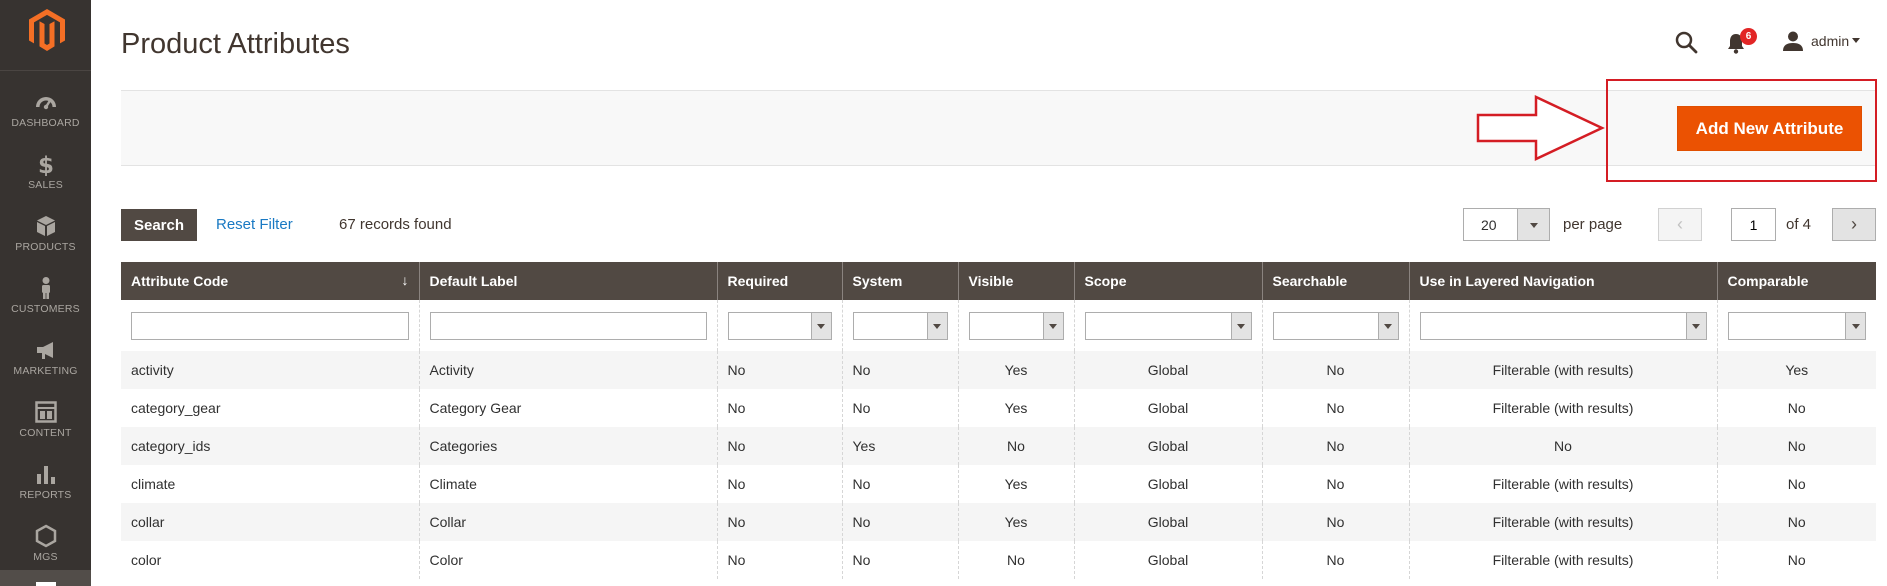  Describe the element at coordinates (270, 325) in the screenshot. I see `attribute-code-filter-input` at that location.